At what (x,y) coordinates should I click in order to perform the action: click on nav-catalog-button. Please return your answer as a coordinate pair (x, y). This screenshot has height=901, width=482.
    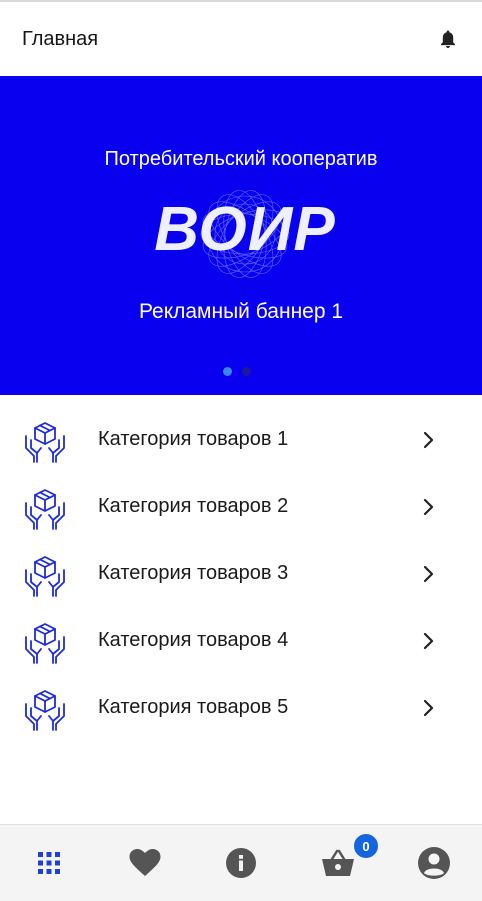
    Looking at the image, I should click on (49, 863).